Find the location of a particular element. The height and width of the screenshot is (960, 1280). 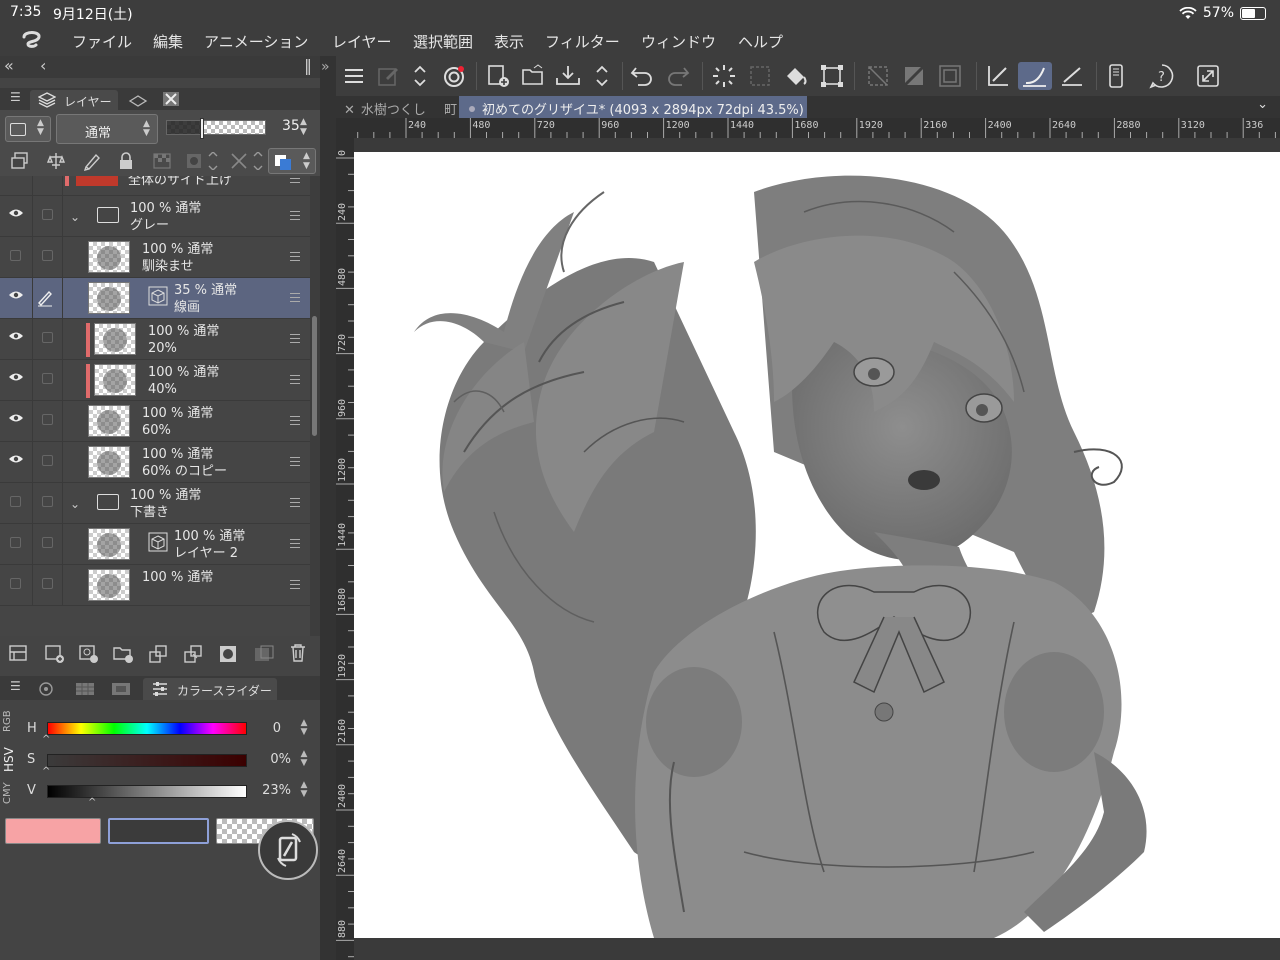

layer-row-partial: 全体のサイド上げ is located at coordinates (155, 193).